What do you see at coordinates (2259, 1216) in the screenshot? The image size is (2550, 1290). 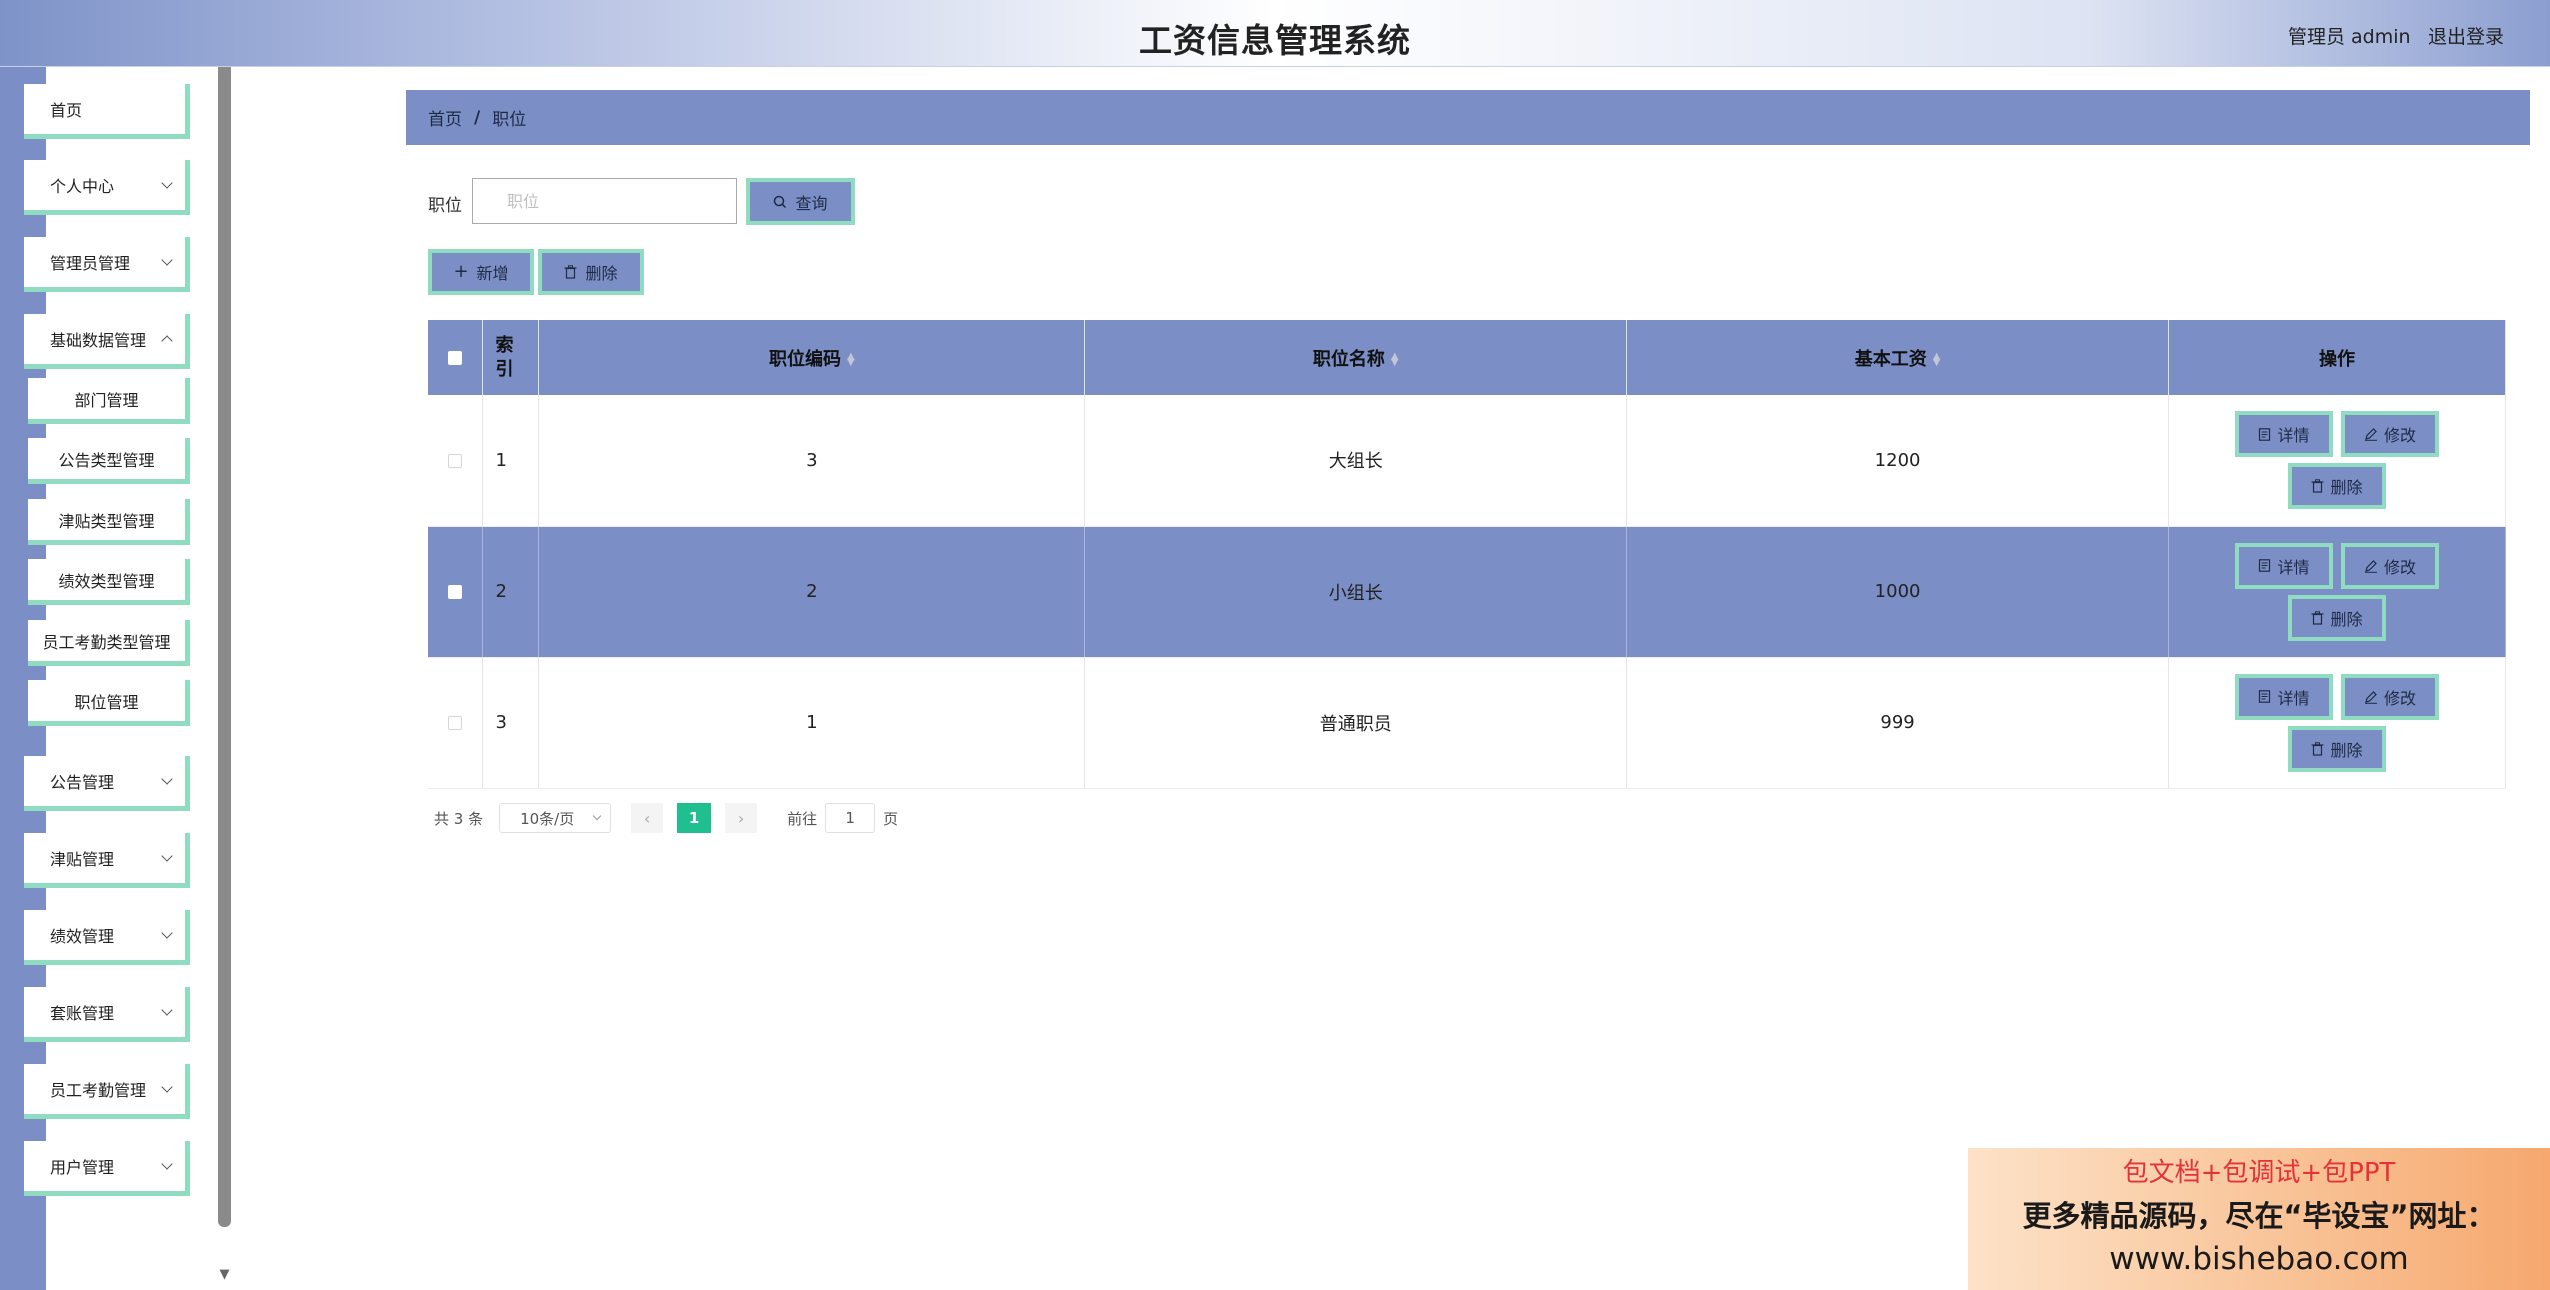 I see `promo-line-2: 更多精品源码，尽在“毕设宝”网址：` at bounding box center [2259, 1216].